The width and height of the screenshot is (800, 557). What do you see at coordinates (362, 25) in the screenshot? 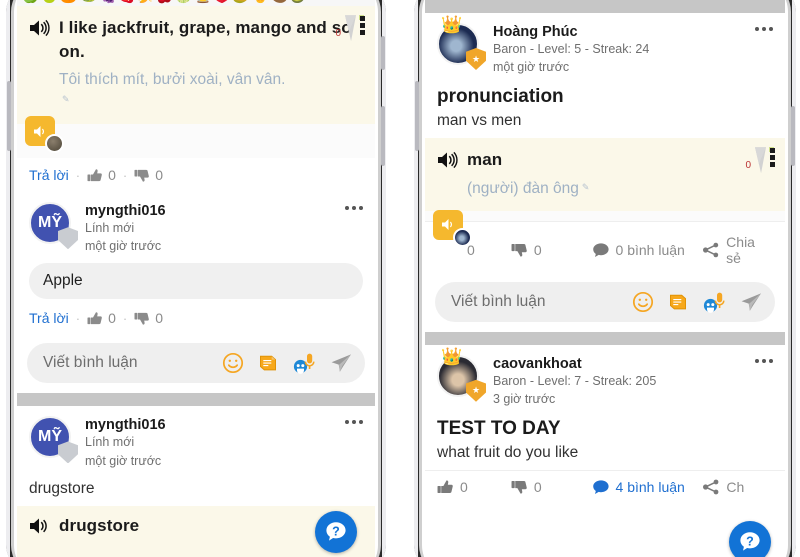
I see `lesson-more-options-icon` at bounding box center [362, 25].